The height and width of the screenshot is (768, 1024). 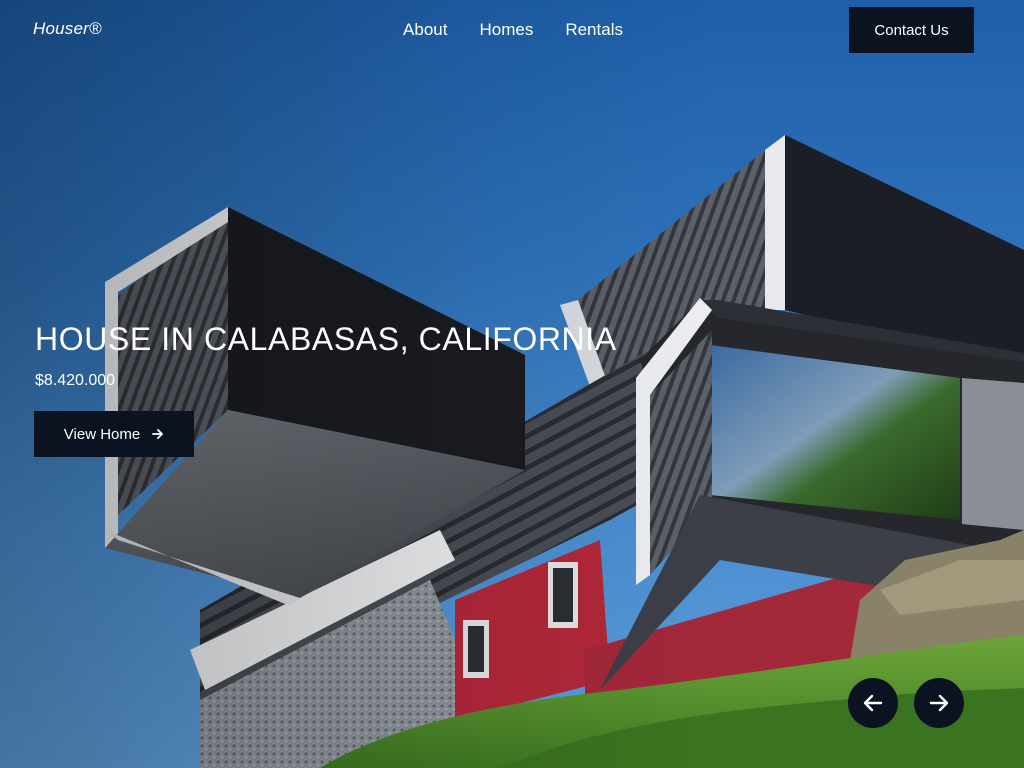 I want to click on brand-logo: Houser®, so click(x=67, y=29).